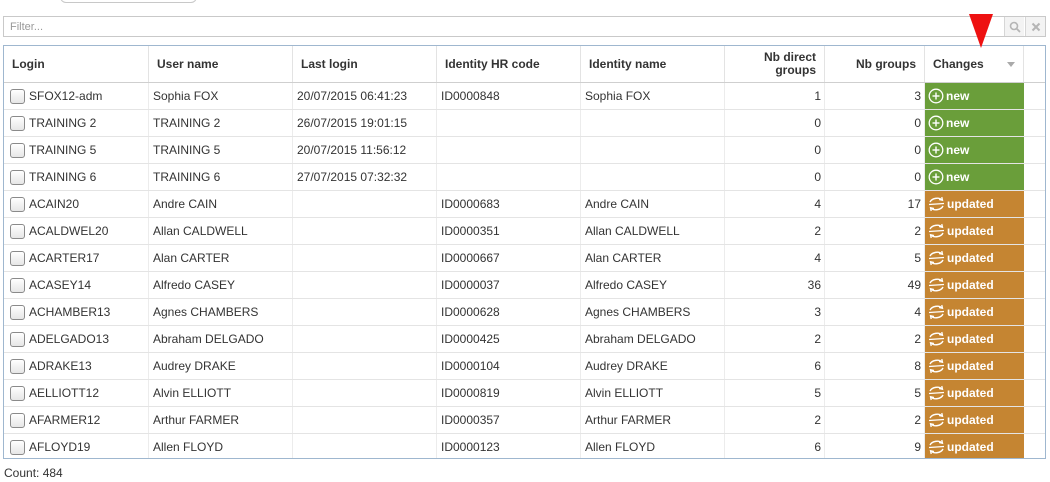  I want to click on column-header-login: Login, so click(76, 64).